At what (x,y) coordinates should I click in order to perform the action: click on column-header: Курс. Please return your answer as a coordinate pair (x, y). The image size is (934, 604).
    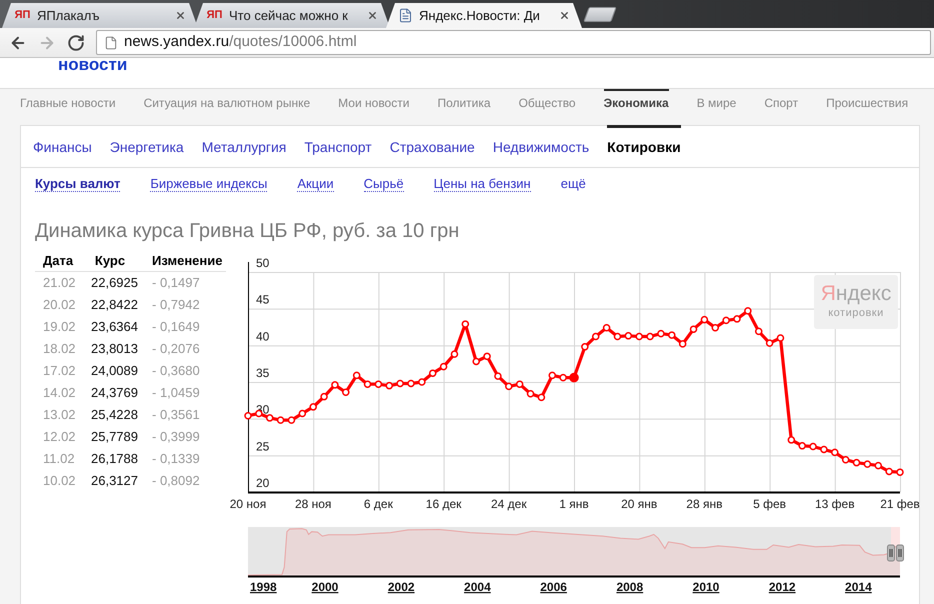
    Looking at the image, I should click on (110, 260).